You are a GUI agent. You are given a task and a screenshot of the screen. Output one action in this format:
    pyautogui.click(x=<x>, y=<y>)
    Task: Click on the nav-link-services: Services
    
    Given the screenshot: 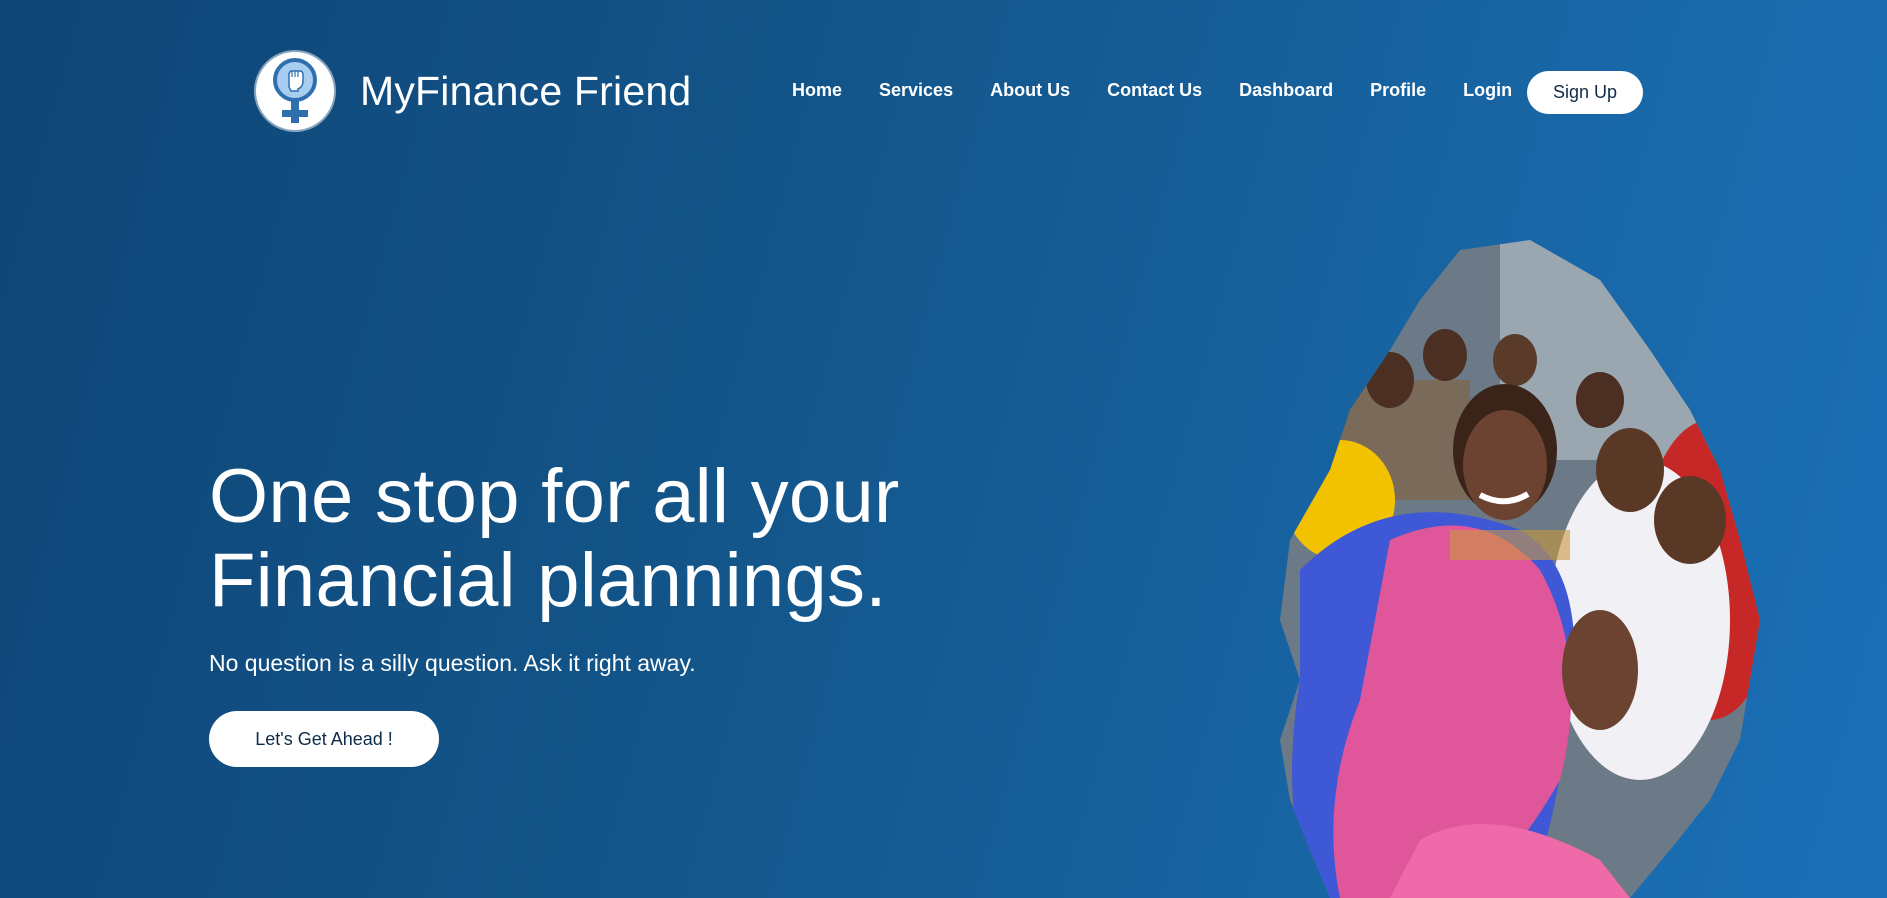 What is the action you would take?
    pyautogui.click(x=916, y=90)
    